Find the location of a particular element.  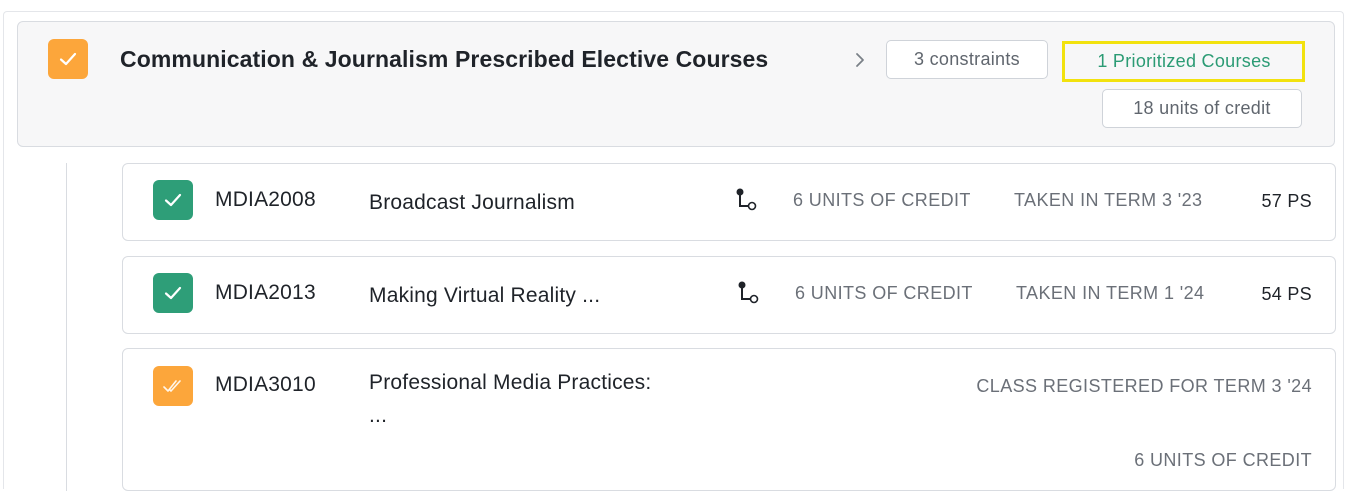

course-grade: 57 PS is located at coordinates (1286, 201).